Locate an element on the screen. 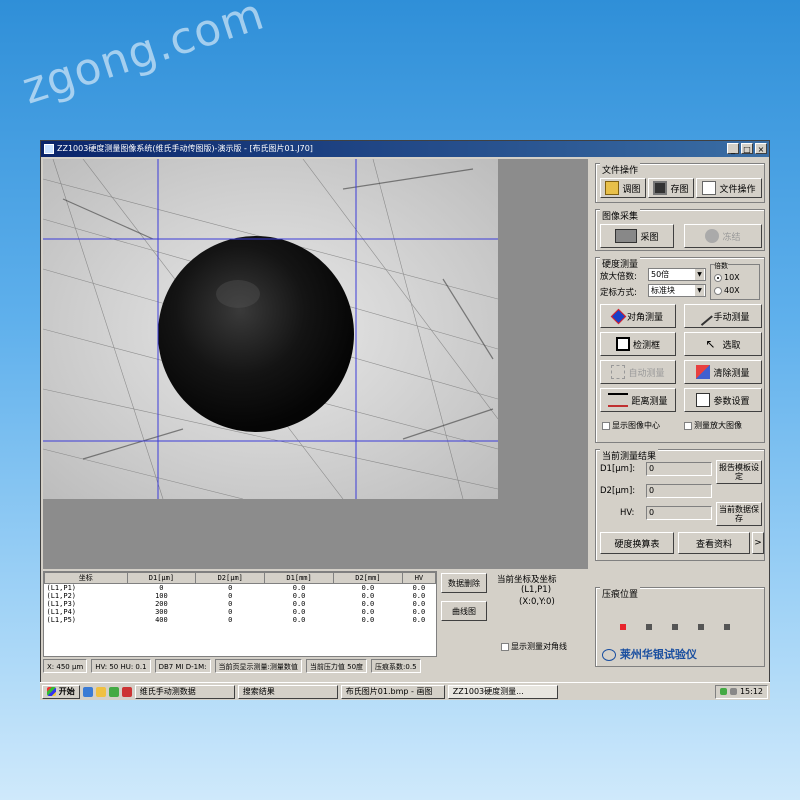 The width and height of the screenshot is (800, 800). diagonal-measure-button: 对角测量 is located at coordinates (638, 316).